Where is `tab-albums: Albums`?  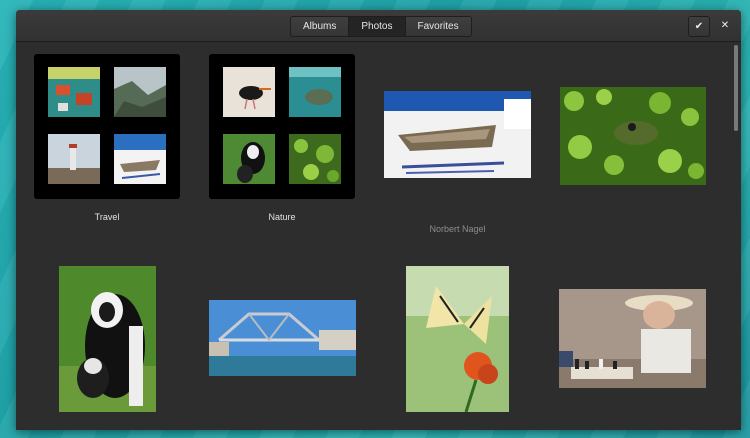
tab-albums: Albums is located at coordinates (320, 26).